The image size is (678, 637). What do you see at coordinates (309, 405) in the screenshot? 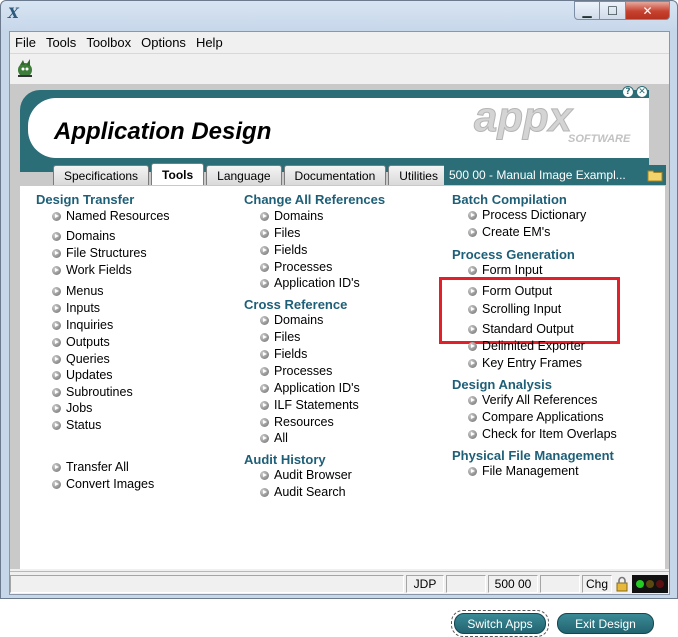
I see `link-xref-ilf-statements: ILF Statements` at bounding box center [309, 405].